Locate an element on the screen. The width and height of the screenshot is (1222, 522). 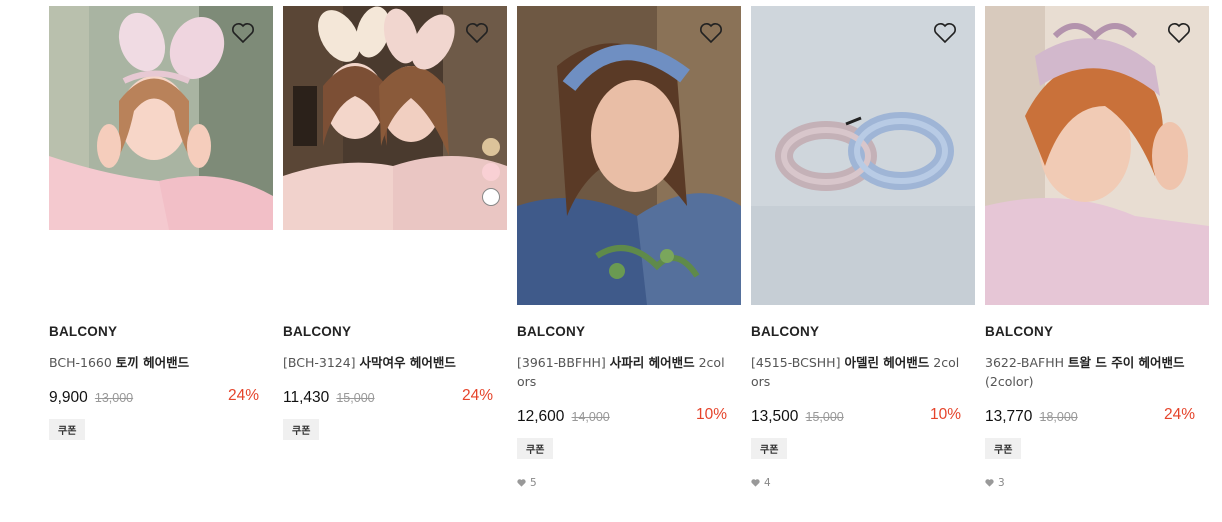
product-name: 트왈 드 주이 헤어밴드 is located at coordinates (1126, 362).